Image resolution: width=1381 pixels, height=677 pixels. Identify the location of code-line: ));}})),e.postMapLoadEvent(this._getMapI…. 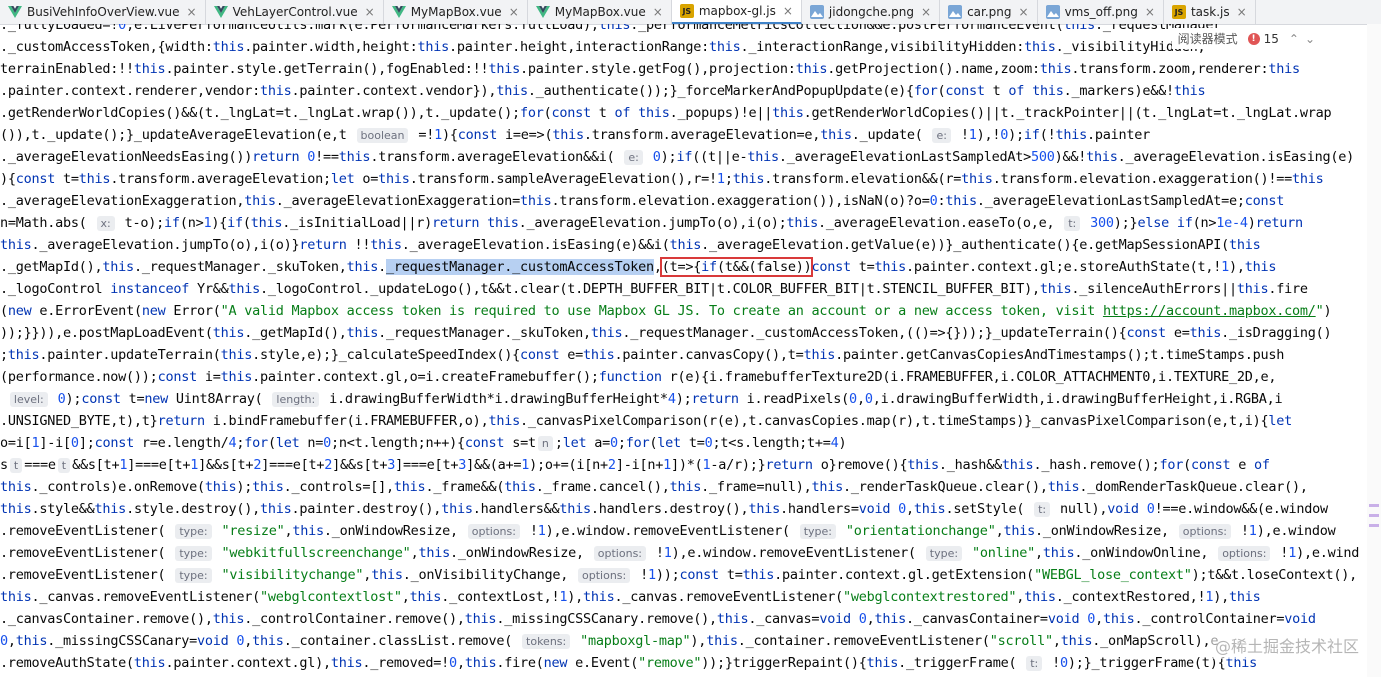
(666, 333).